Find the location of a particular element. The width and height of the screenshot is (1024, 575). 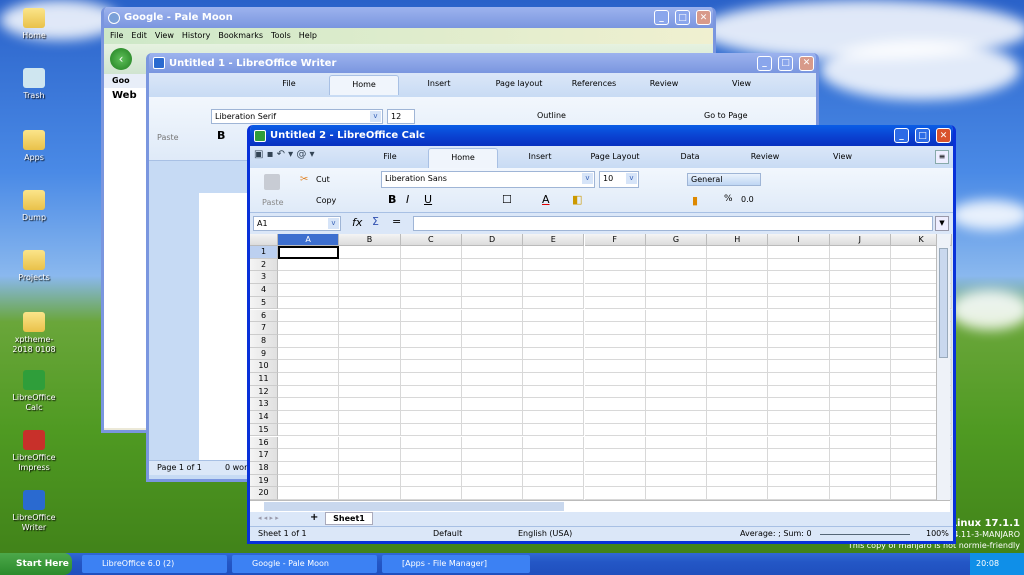

number-format-box: General is located at coordinates (724, 179).